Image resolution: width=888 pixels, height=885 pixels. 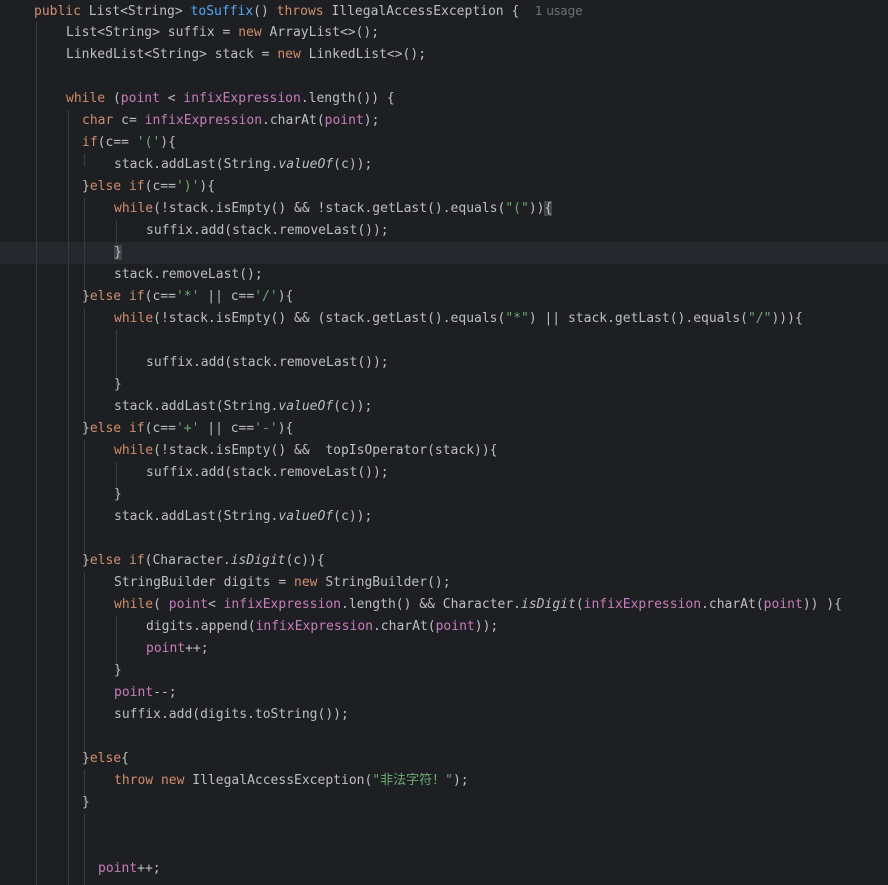 I want to click on usage-hint: 1 usage, so click(x=559, y=11).